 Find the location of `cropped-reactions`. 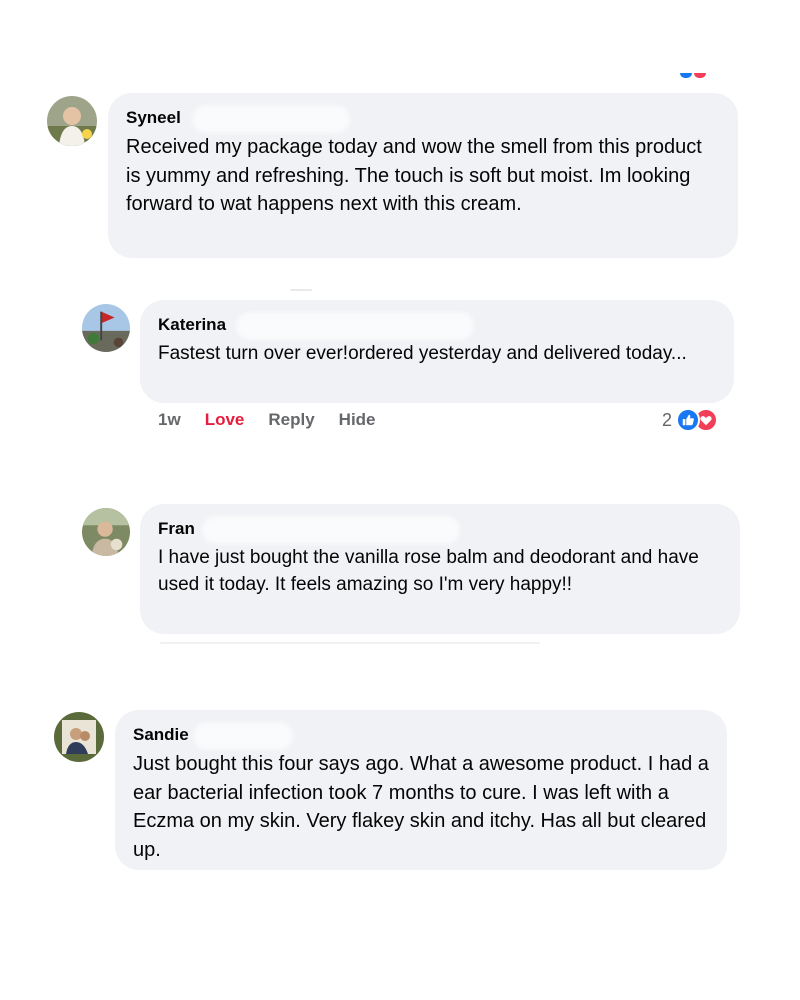

cropped-reactions is located at coordinates (693, 75).